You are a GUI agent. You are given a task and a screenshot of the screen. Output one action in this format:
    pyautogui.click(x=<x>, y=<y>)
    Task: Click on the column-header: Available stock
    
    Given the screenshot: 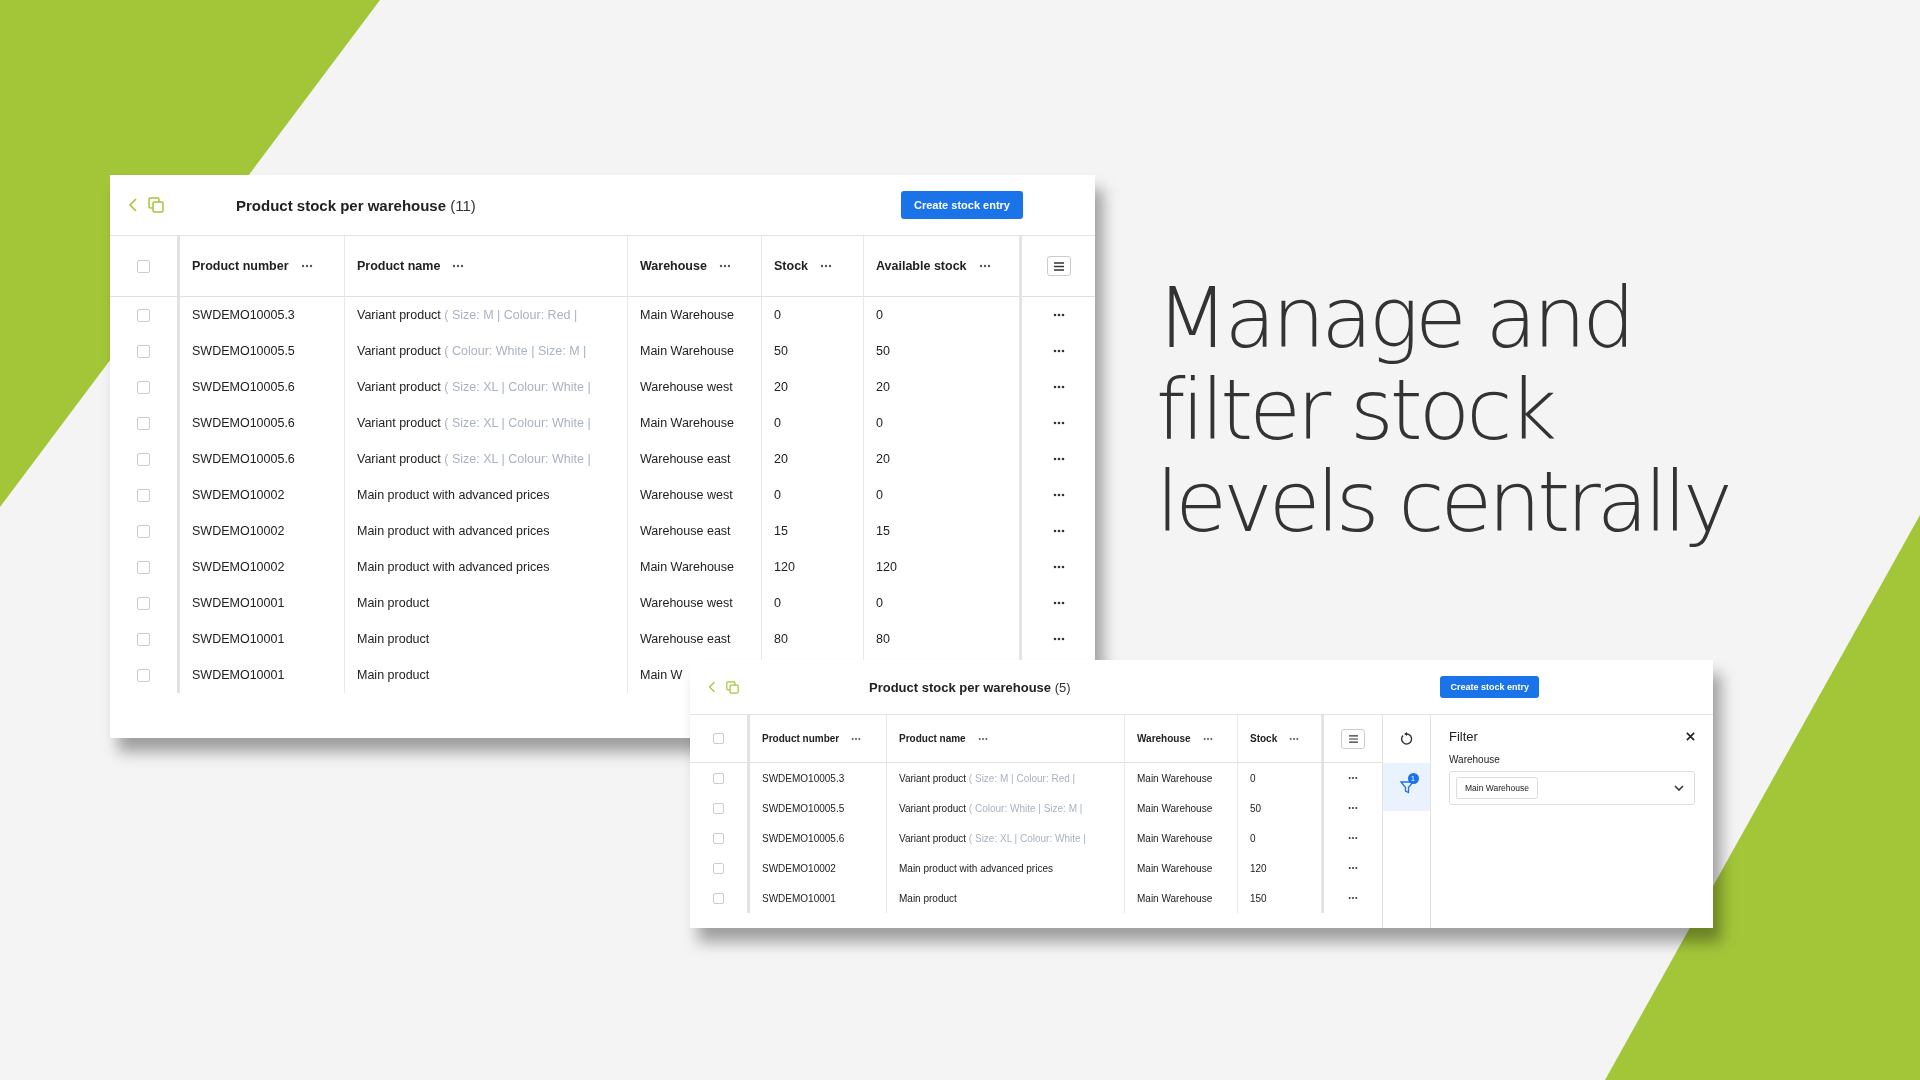 What is the action you would take?
    pyautogui.click(x=921, y=266)
    